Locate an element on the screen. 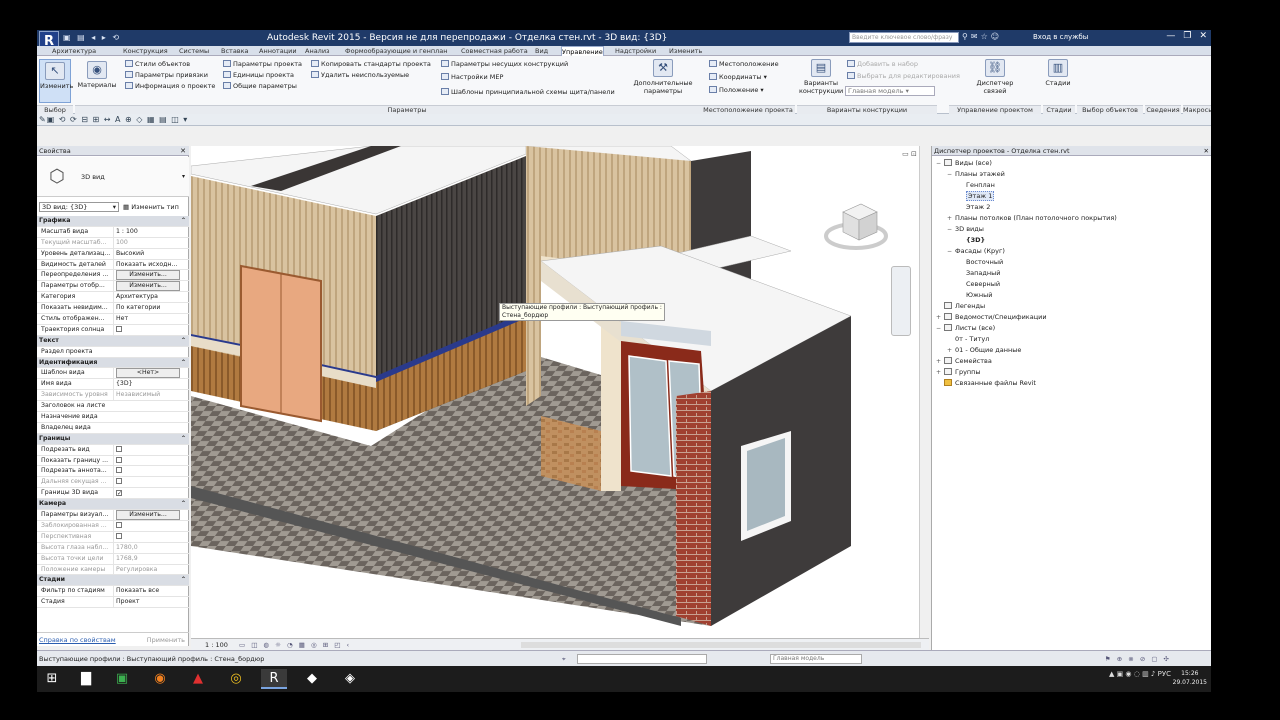 The image size is (1280, 720). chevron-up-icon: ▲ is located at coordinates (1111, 674).